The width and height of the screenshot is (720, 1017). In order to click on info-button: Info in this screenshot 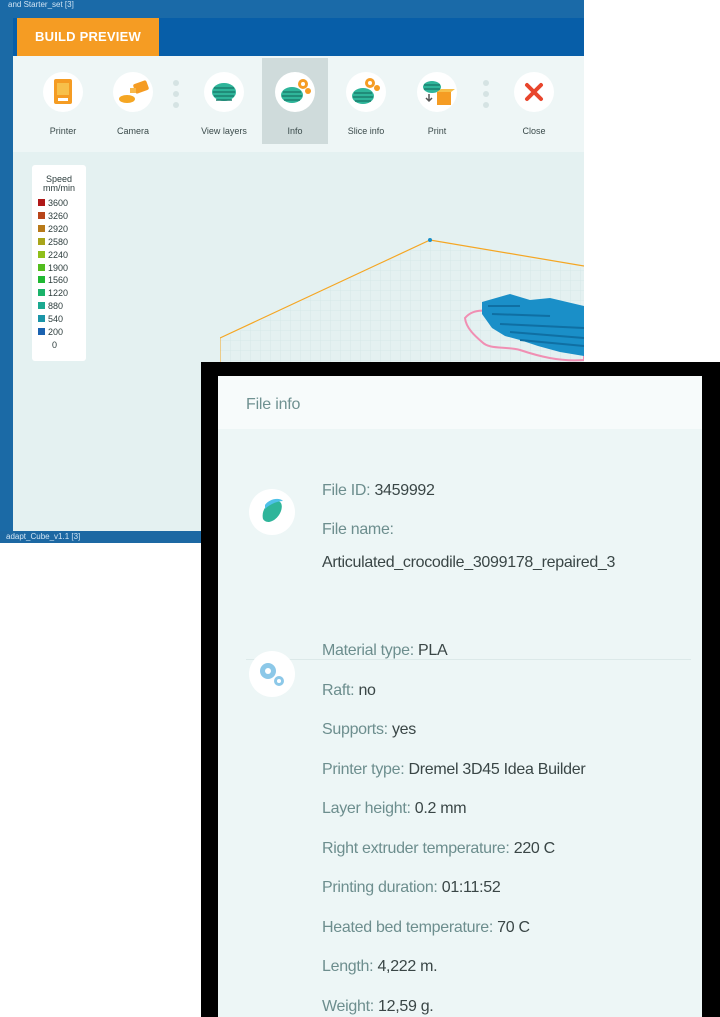, I will do `click(295, 101)`.